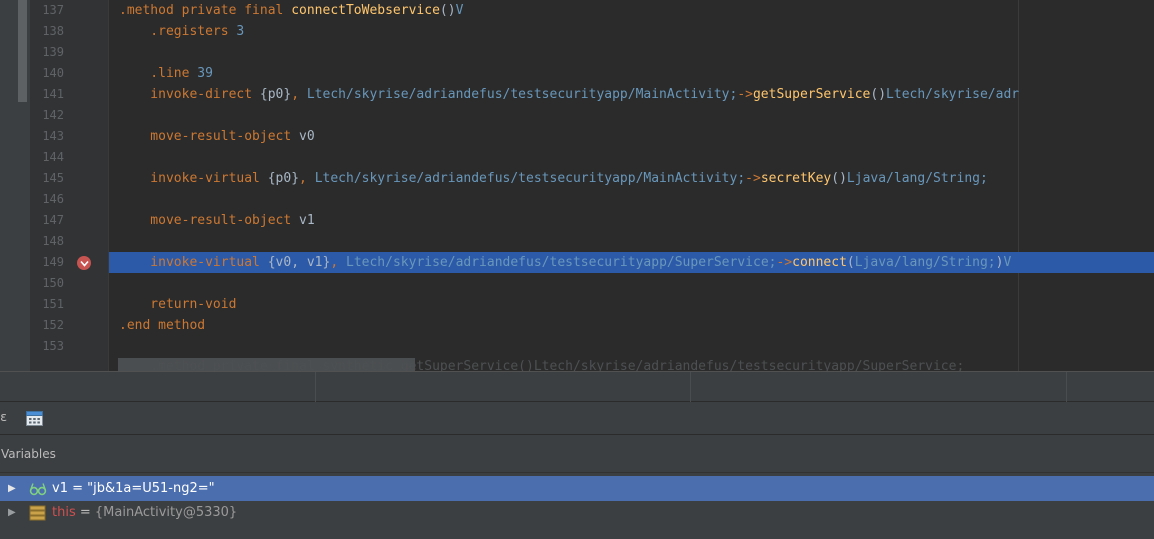 The width and height of the screenshot is (1154, 539). What do you see at coordinates (53, 199) in the screenshot?
I see `line-number: 146` at bounding box center [53, 199].